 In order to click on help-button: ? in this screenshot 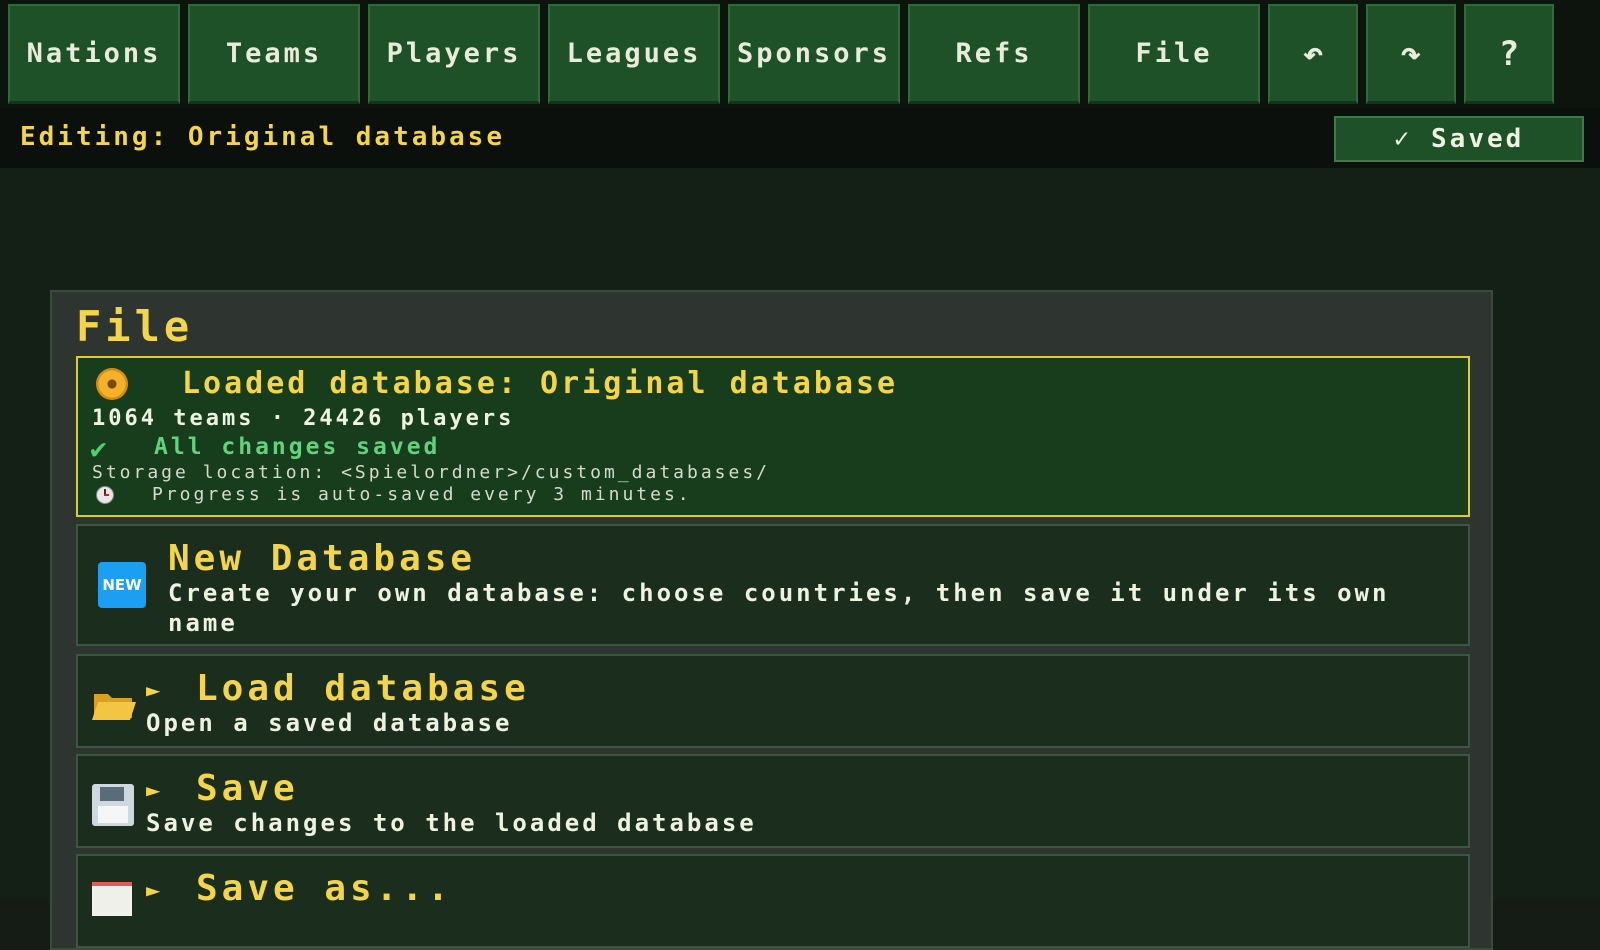, I will do `click(1509, 54)`.